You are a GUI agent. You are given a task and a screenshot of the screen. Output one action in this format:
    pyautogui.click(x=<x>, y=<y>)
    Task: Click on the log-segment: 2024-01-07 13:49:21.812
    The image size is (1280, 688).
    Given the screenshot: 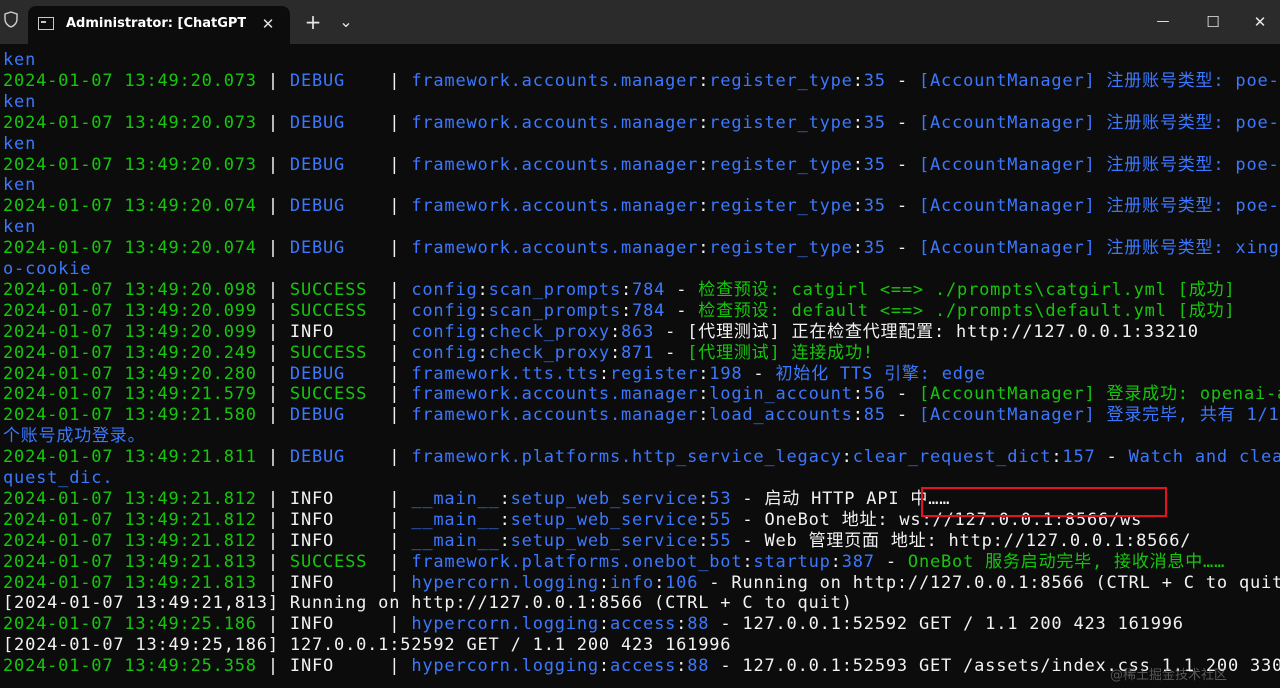 What is the action you would take?
    pyautogui.click(x=130, y=540)
    